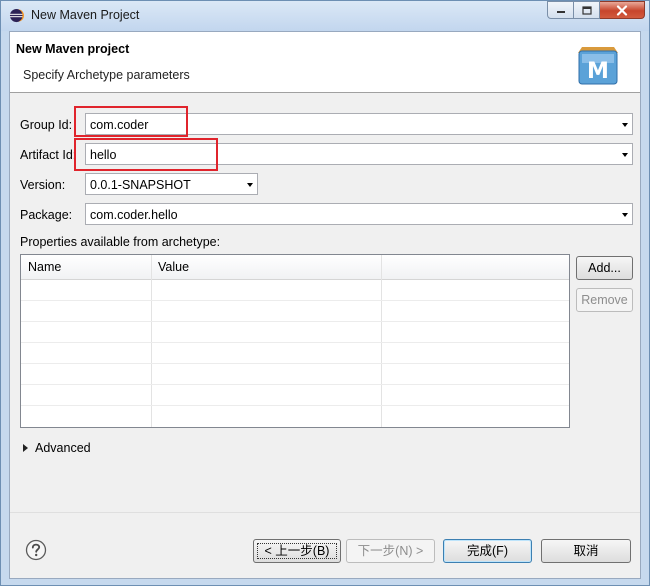 This screenshot has width=650, height=586. I want to click on properties-label: Properties available from archetype:, so click(120, 242).